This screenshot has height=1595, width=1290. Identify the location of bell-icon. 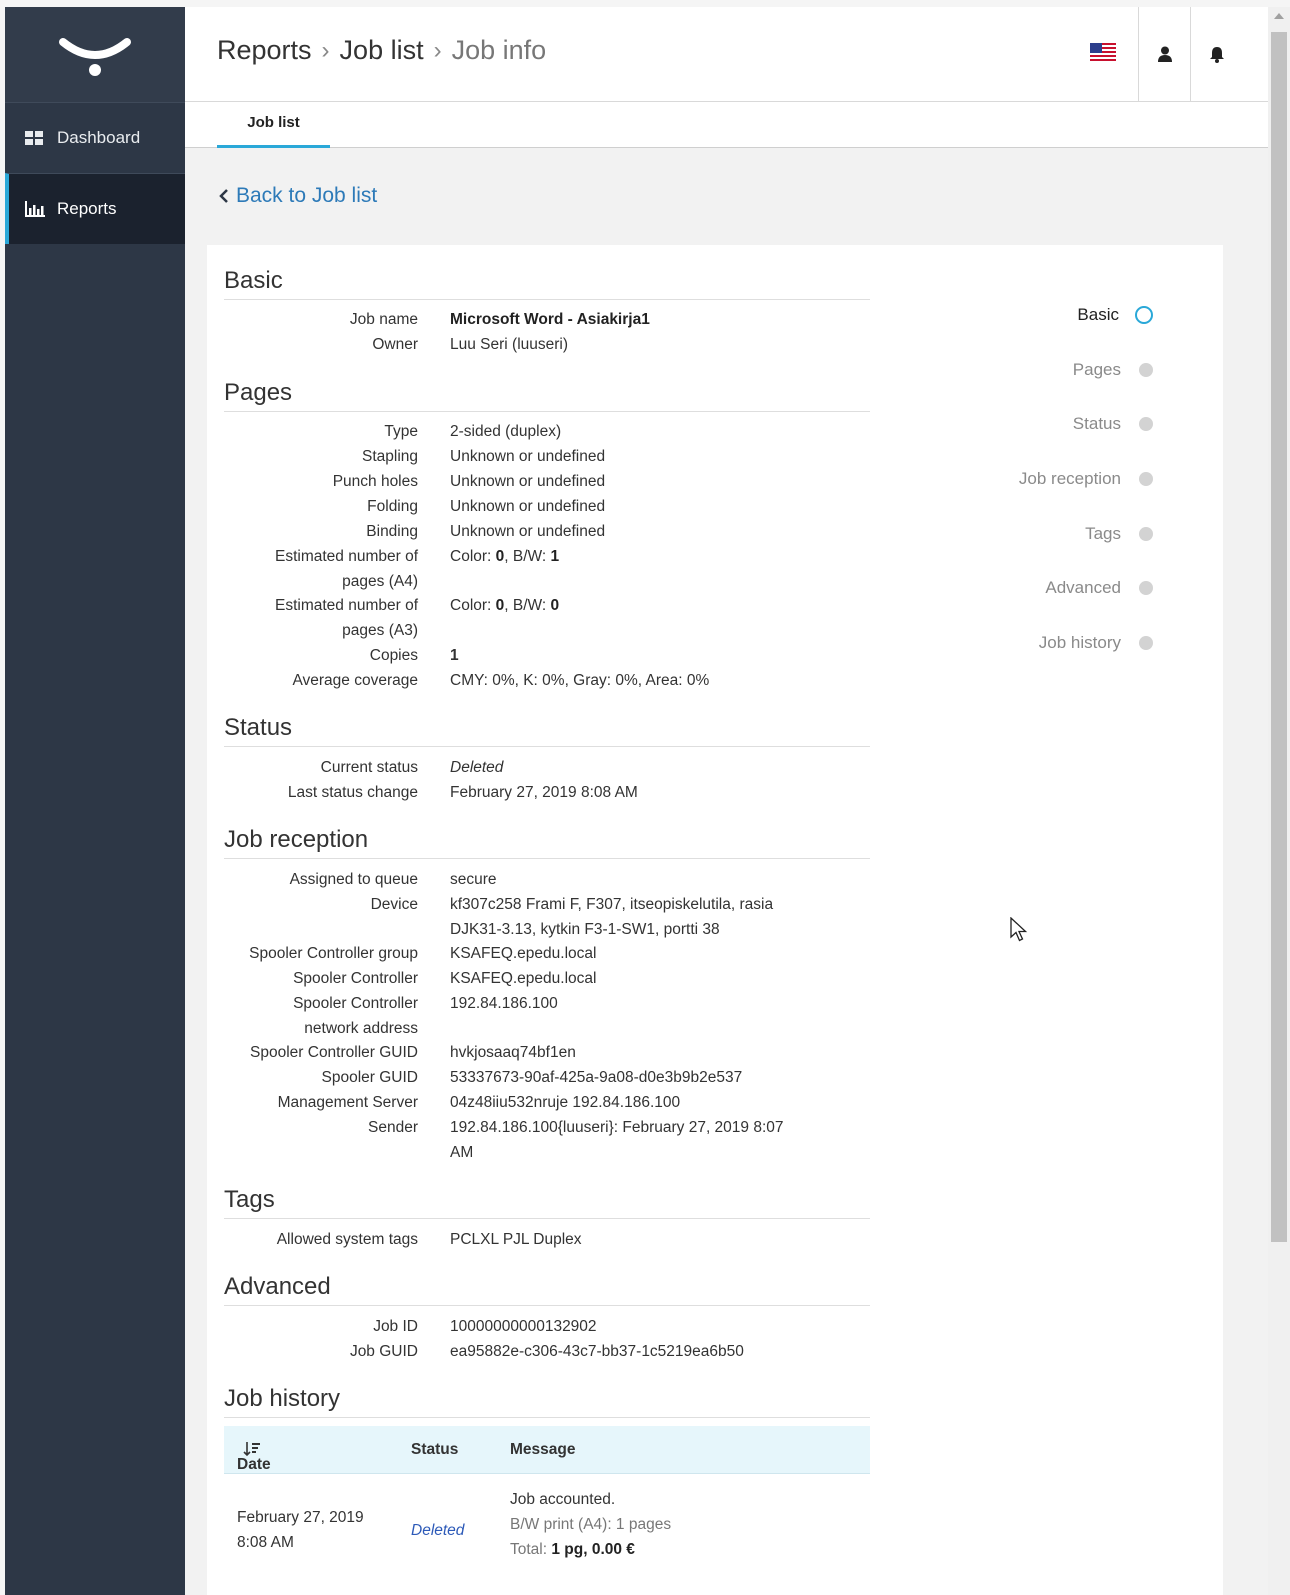
(1216, 54).